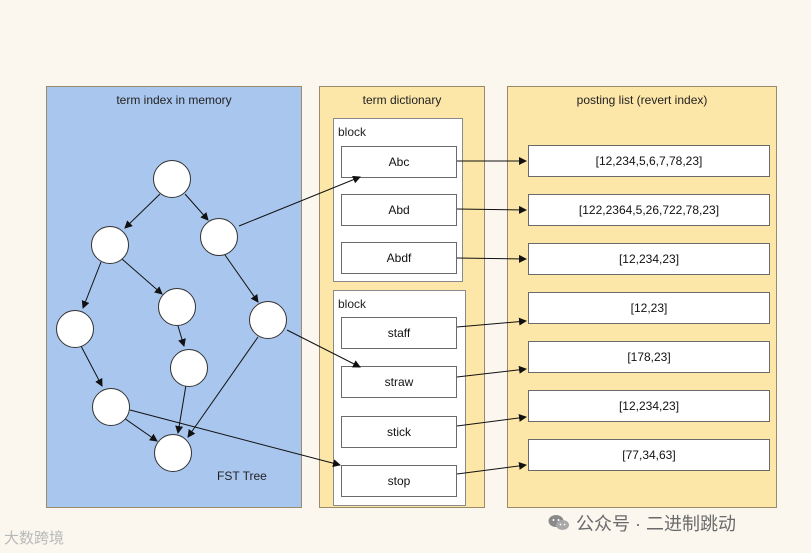 The image size is (811, 553). I want to click on wechat-icon, so click(559, 523).